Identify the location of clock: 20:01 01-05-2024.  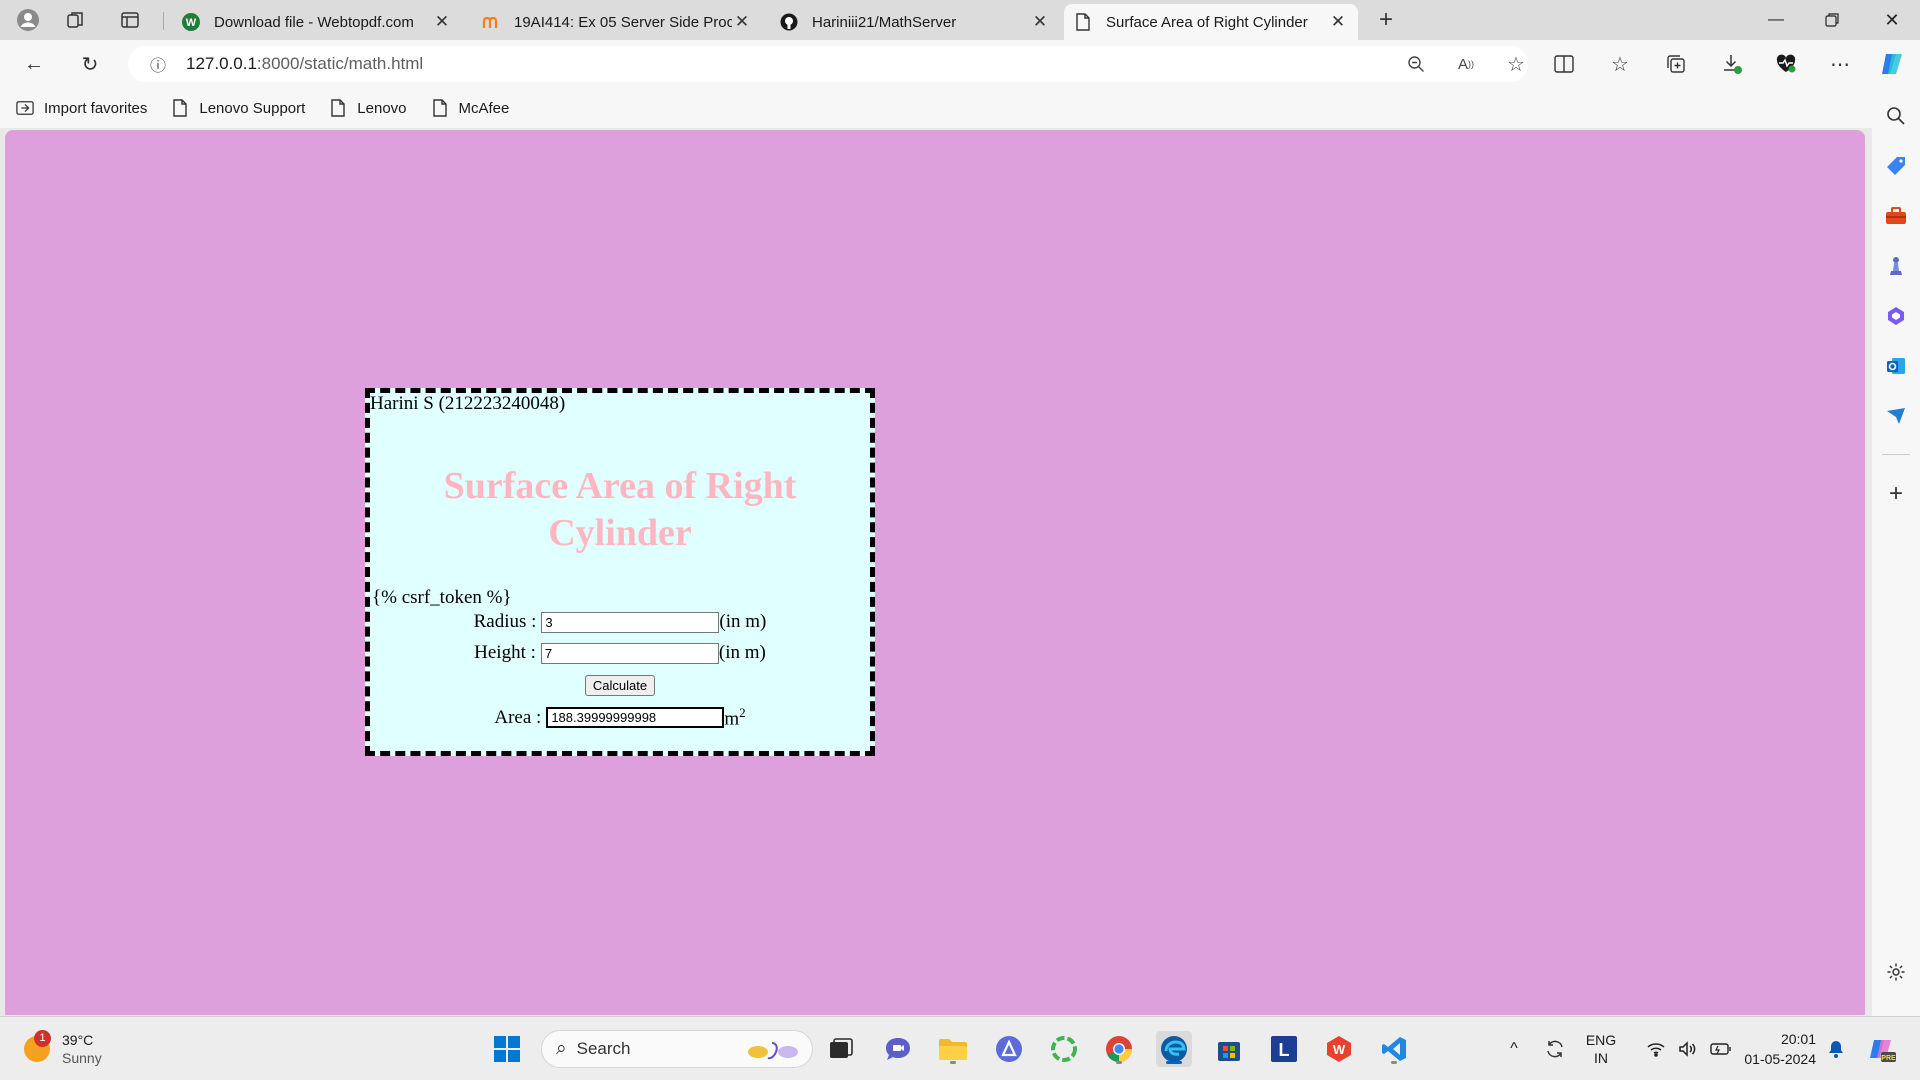
(1773, 1048).